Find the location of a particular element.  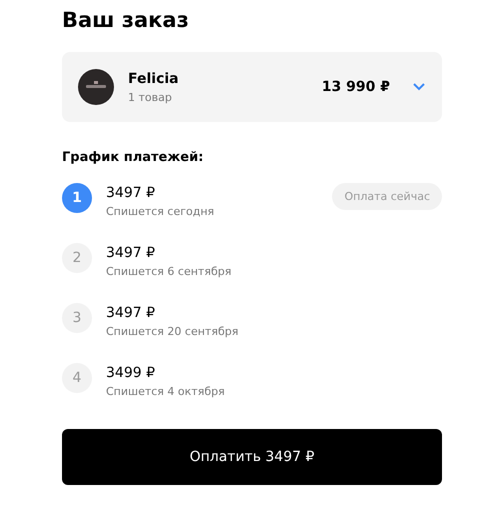

step-number: 2 is located at coordinates (77, 258).